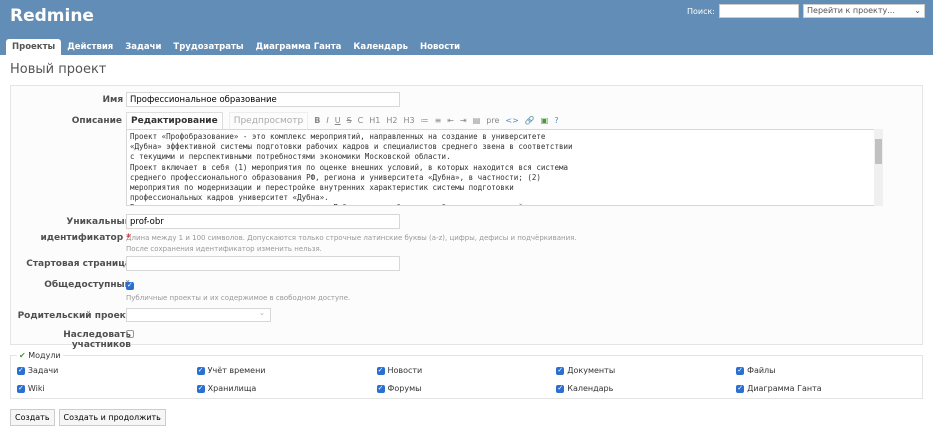 The height and width of the screenshot is (435, 933). I want to click on project-jump-select: Перейти к проекту... ⌄, so click(864, 11).